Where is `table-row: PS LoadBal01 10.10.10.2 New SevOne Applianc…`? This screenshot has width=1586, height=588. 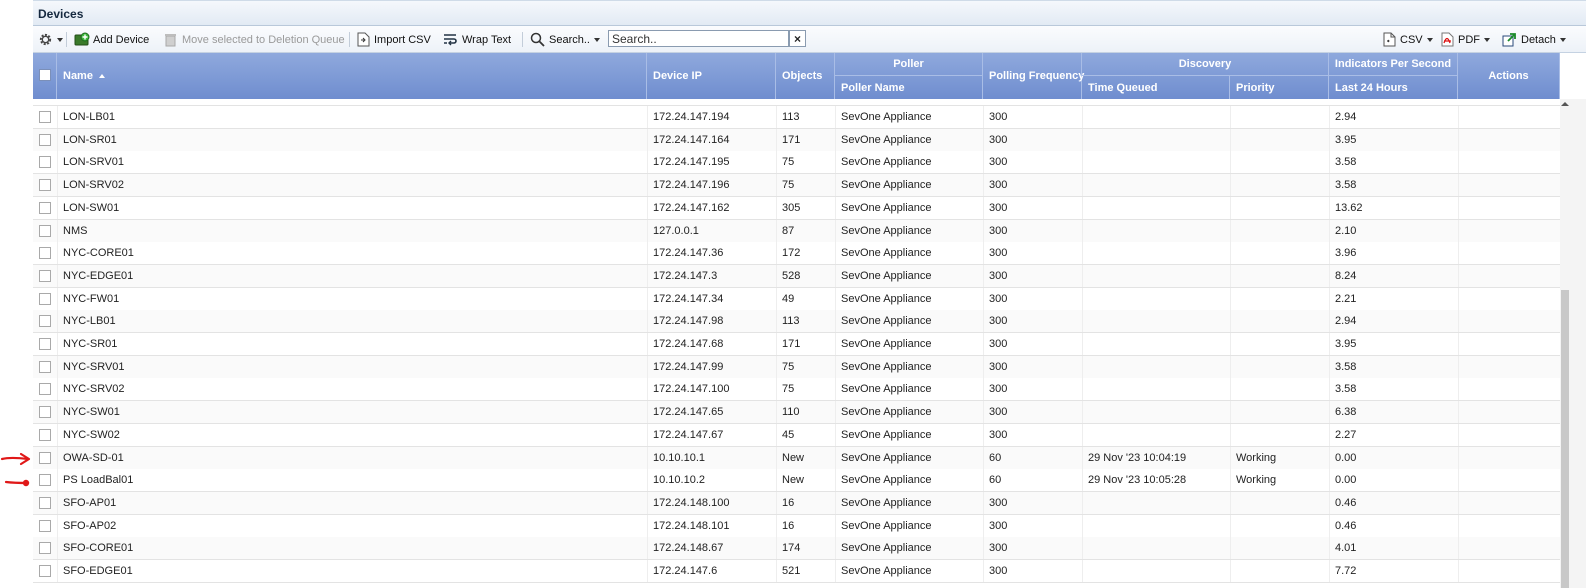
table-row: PS LoadBal01 10.10.10.2 New SevOne Applianc… is located at coordinates (796, 481).